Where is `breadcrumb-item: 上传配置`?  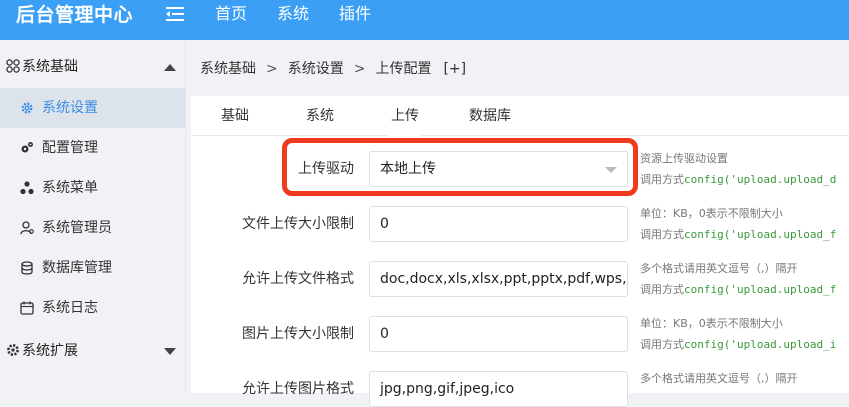
breadcrumb-item: 上传配置 is located at coordinates (403, 69).